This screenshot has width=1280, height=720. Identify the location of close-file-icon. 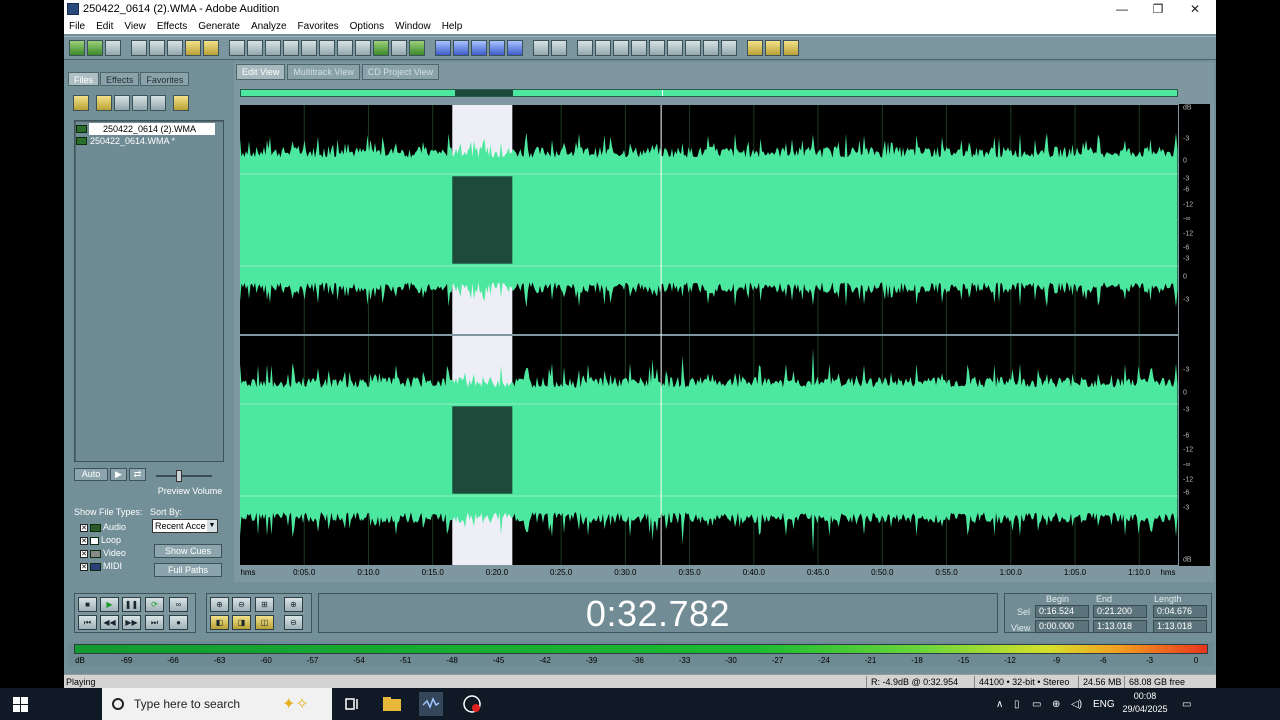
(175, 48).